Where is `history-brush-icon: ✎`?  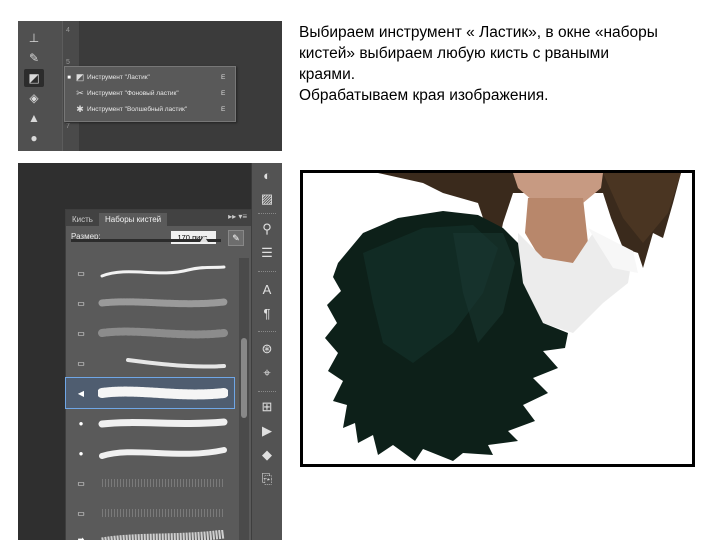
history-brush-icon: ✎ is located at coordinates (34, 58).